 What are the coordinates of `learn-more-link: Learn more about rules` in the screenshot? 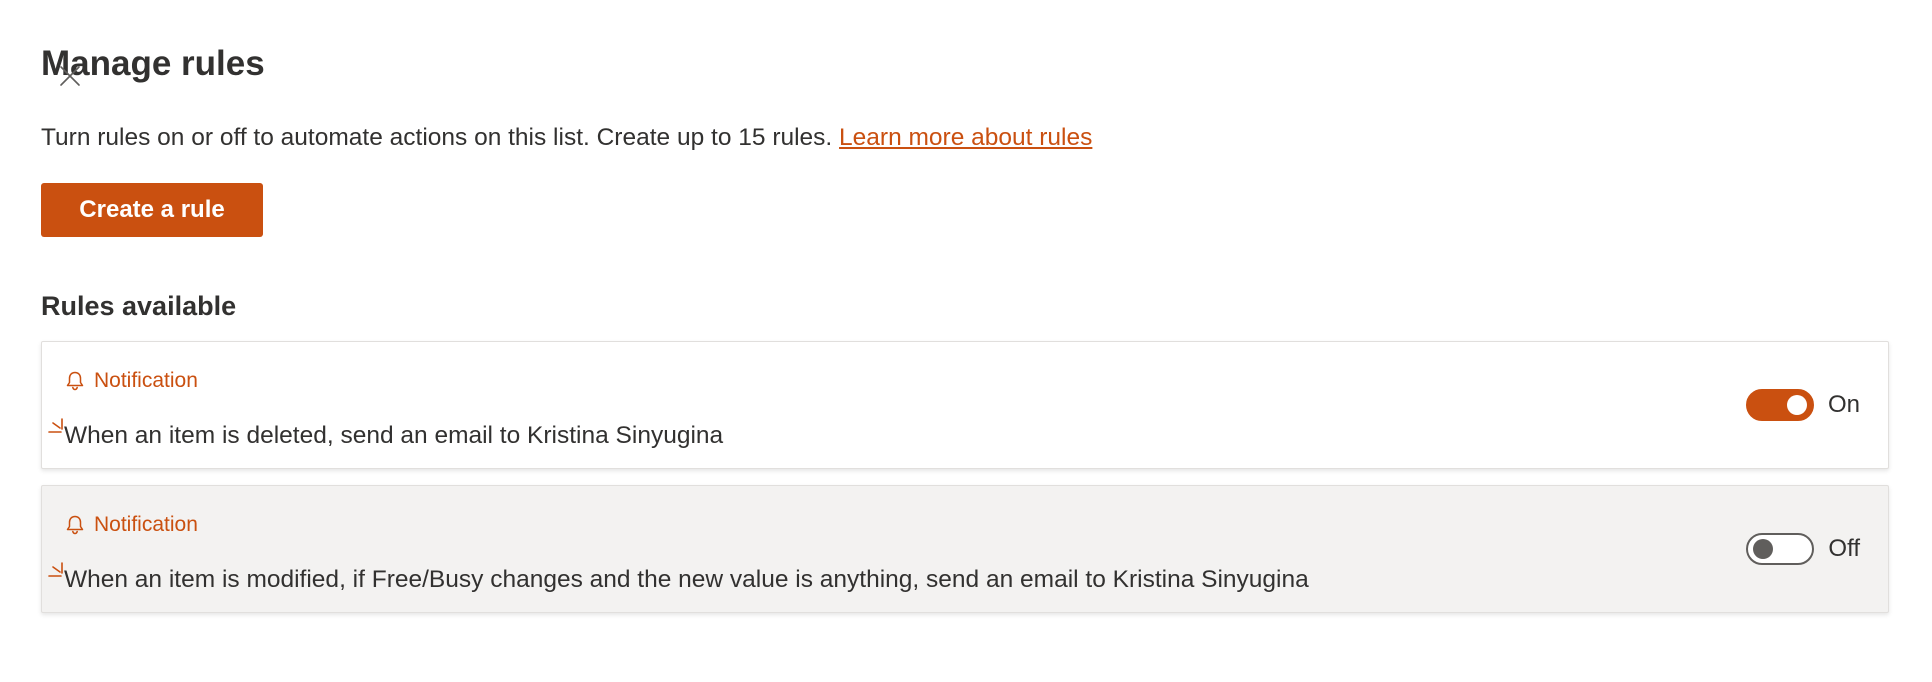 It's located at (965, 137).